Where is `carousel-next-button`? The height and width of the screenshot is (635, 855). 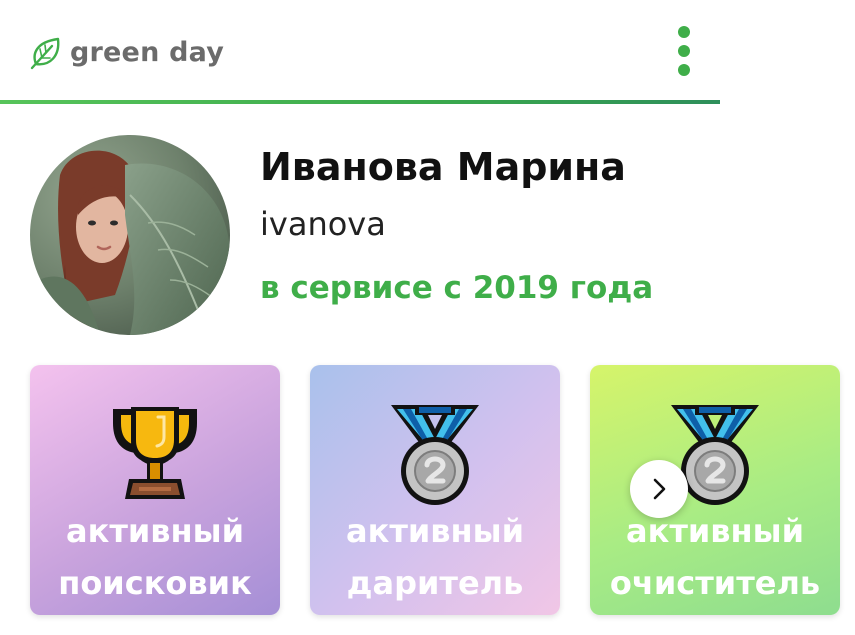 carousel-next-button is located at coordinates (659, 489).